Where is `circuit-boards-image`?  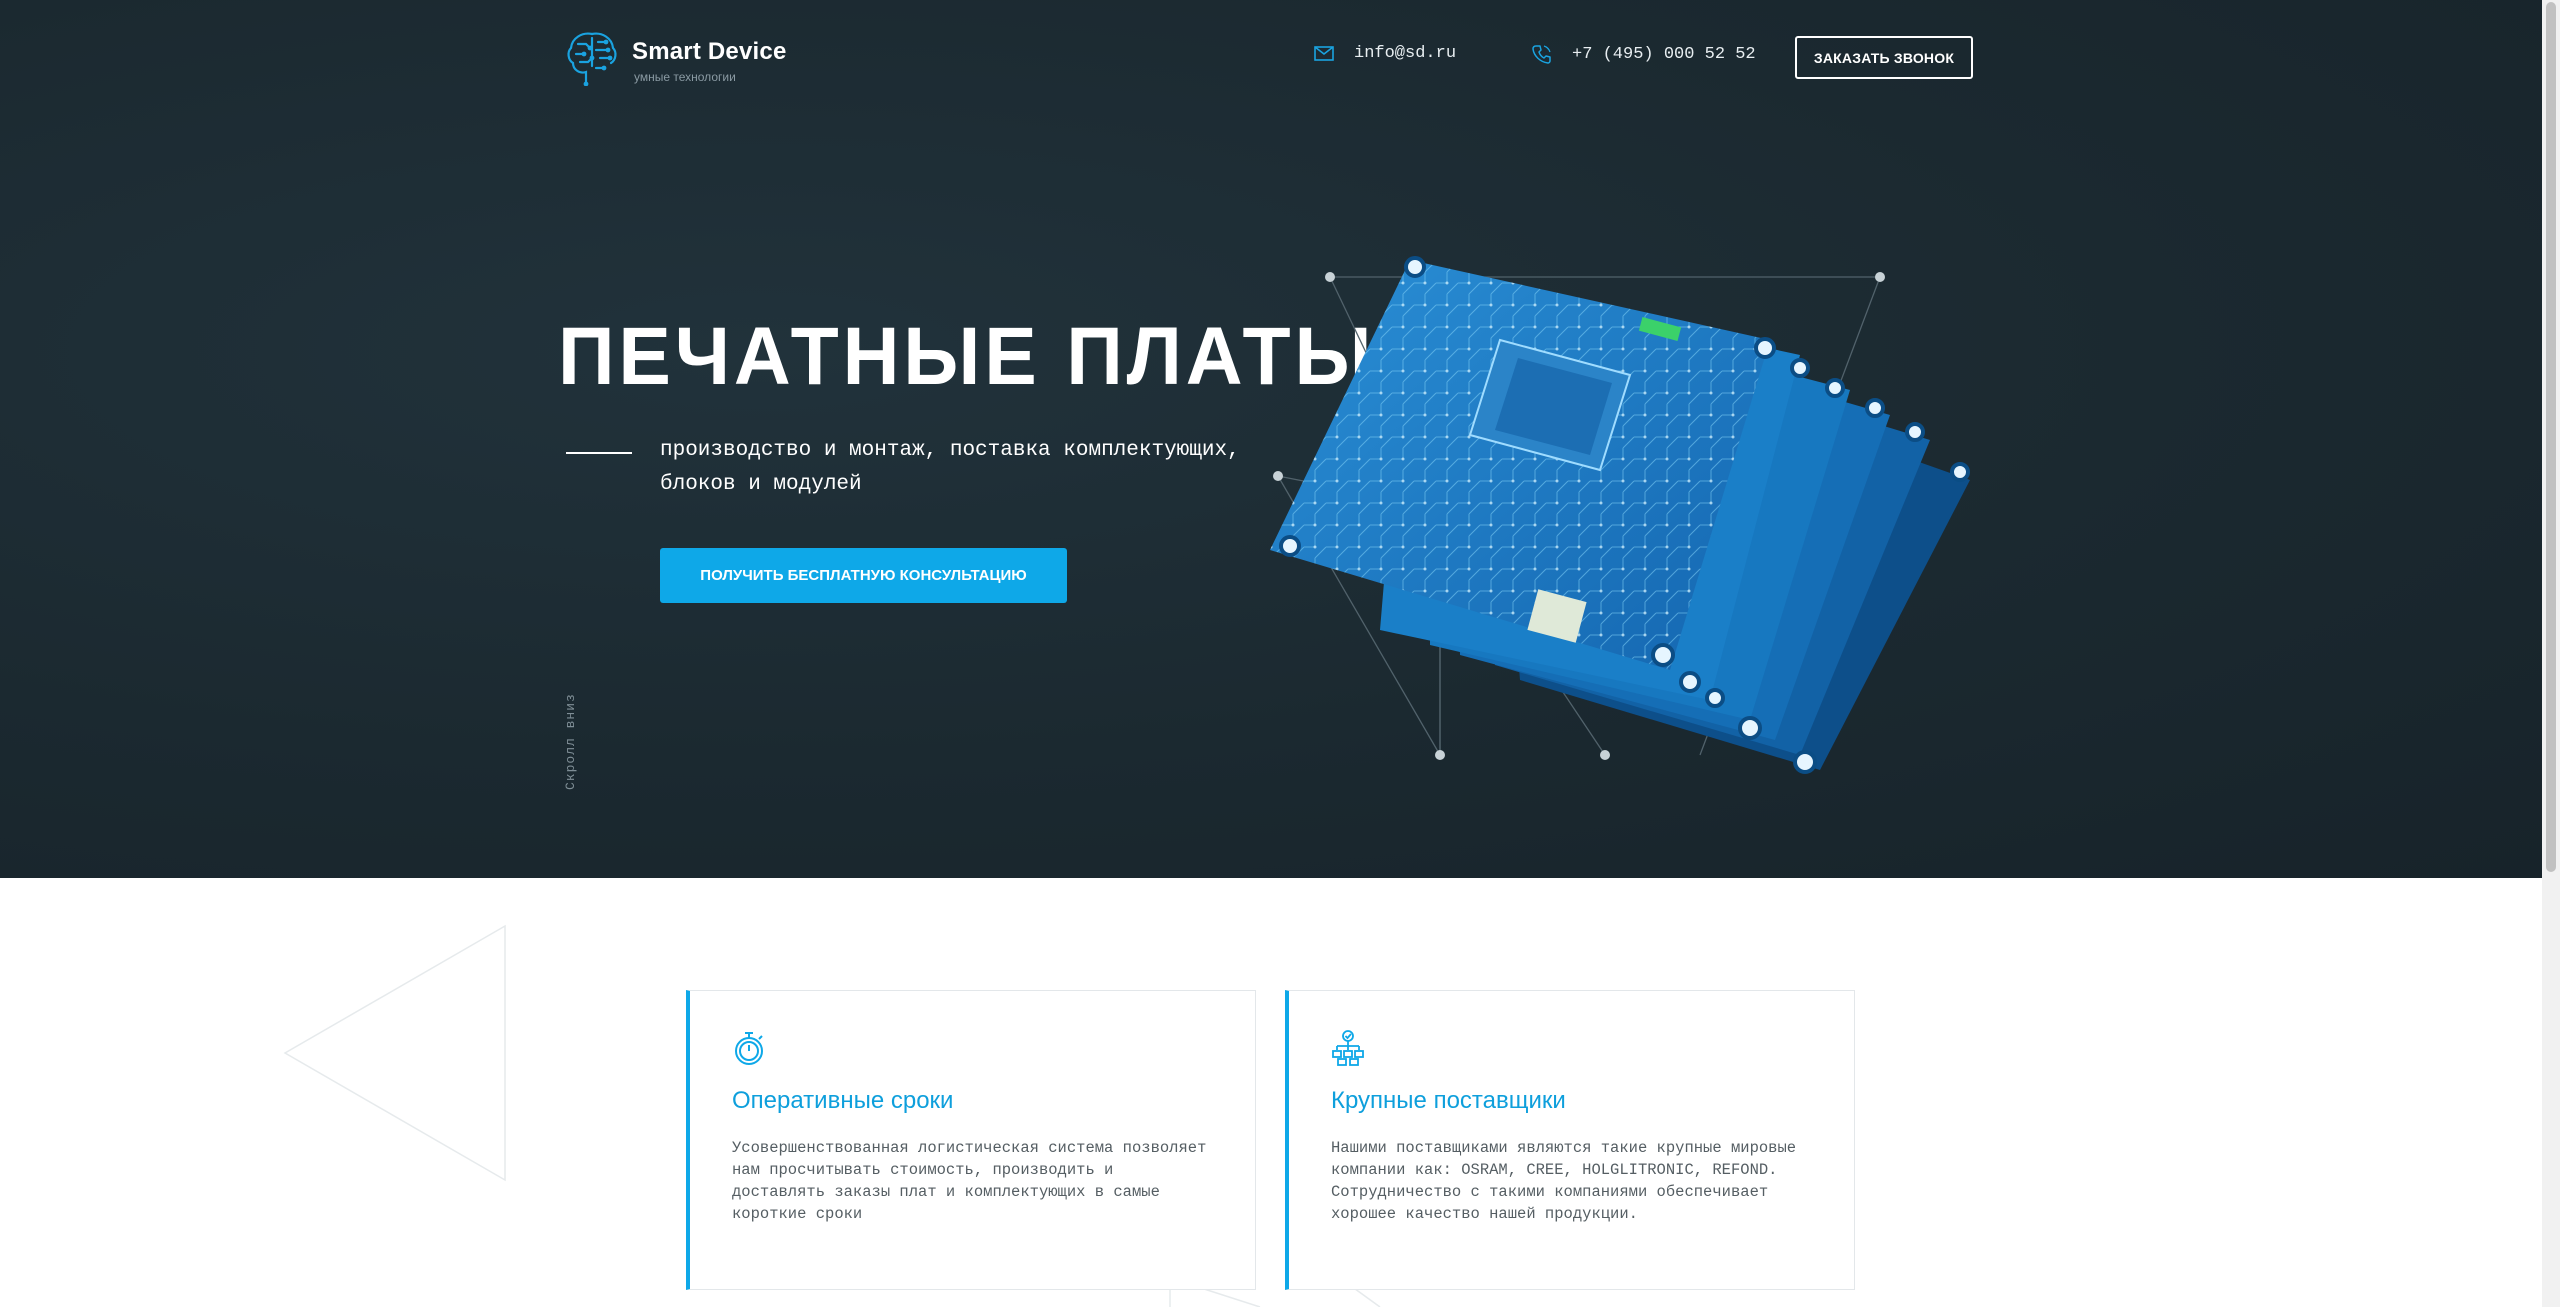
circuit-boards-image is located at coordinates (1620, 515).